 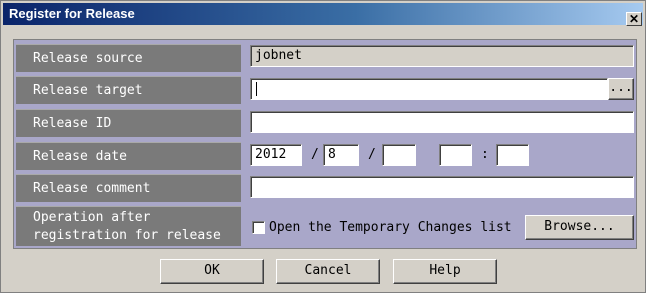 What do you see at coordinates (256, 89) in the screenshot?
I see `text-caret` at bounding box center [256, 89].